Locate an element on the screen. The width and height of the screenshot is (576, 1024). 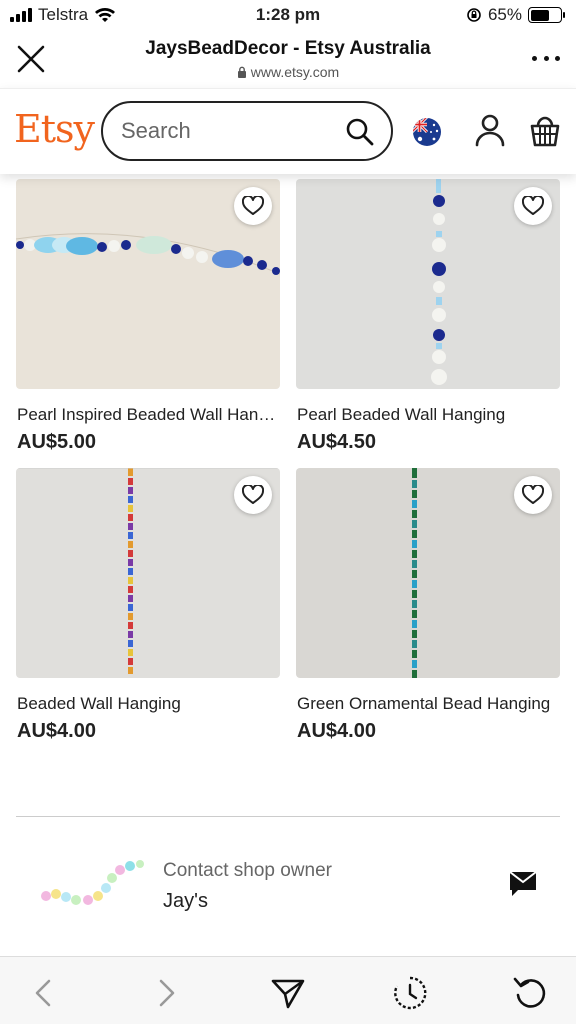
back-button is located at coordinates (44, 993).